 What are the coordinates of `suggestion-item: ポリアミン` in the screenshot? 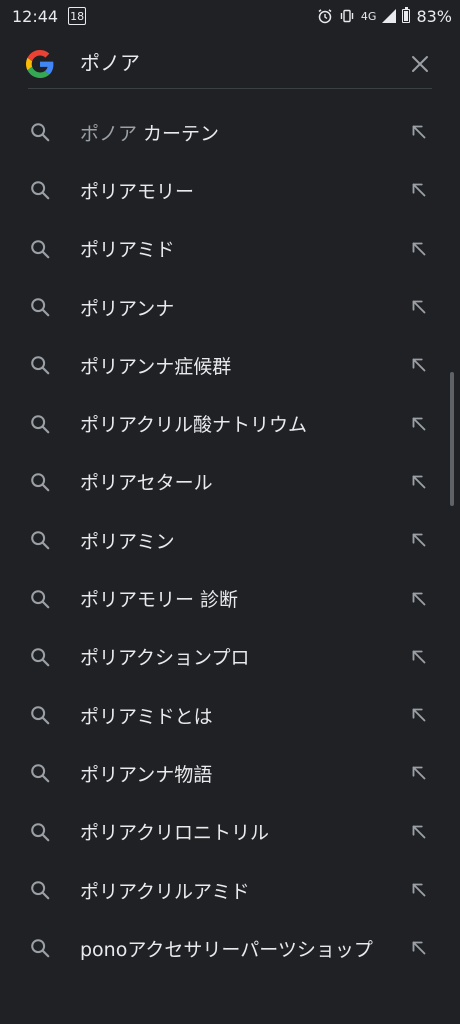 It's located at (230, 540).